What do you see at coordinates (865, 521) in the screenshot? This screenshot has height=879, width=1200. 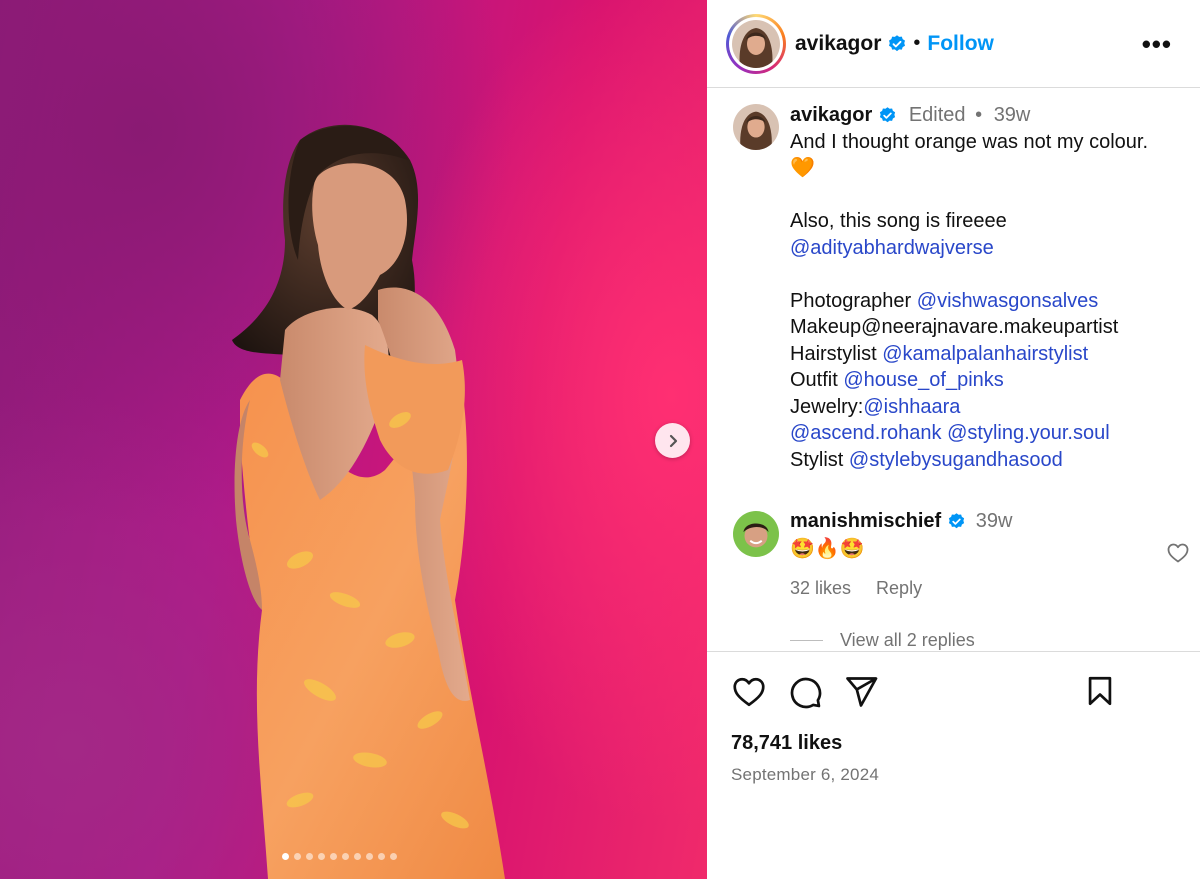 I see `commenter-username: manishmischief` at bounding box center [865, 521].